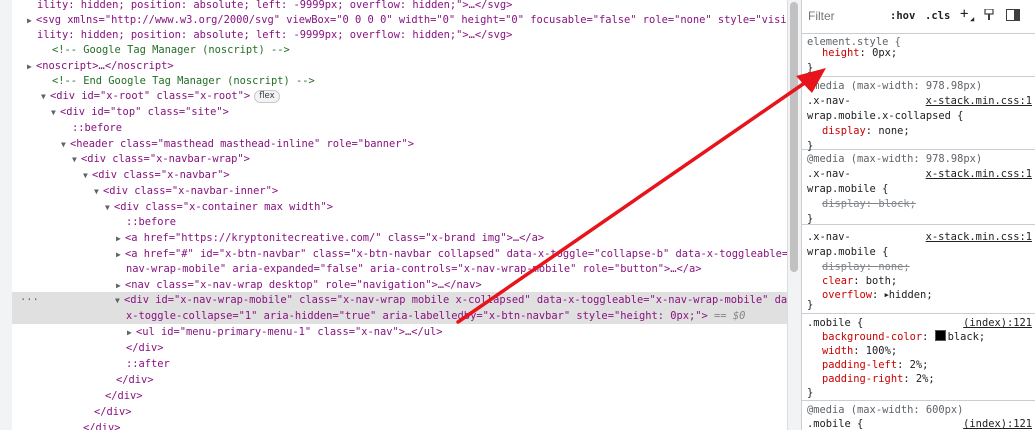  I want to click on cls-toggle: .cls, so click(937, 16).